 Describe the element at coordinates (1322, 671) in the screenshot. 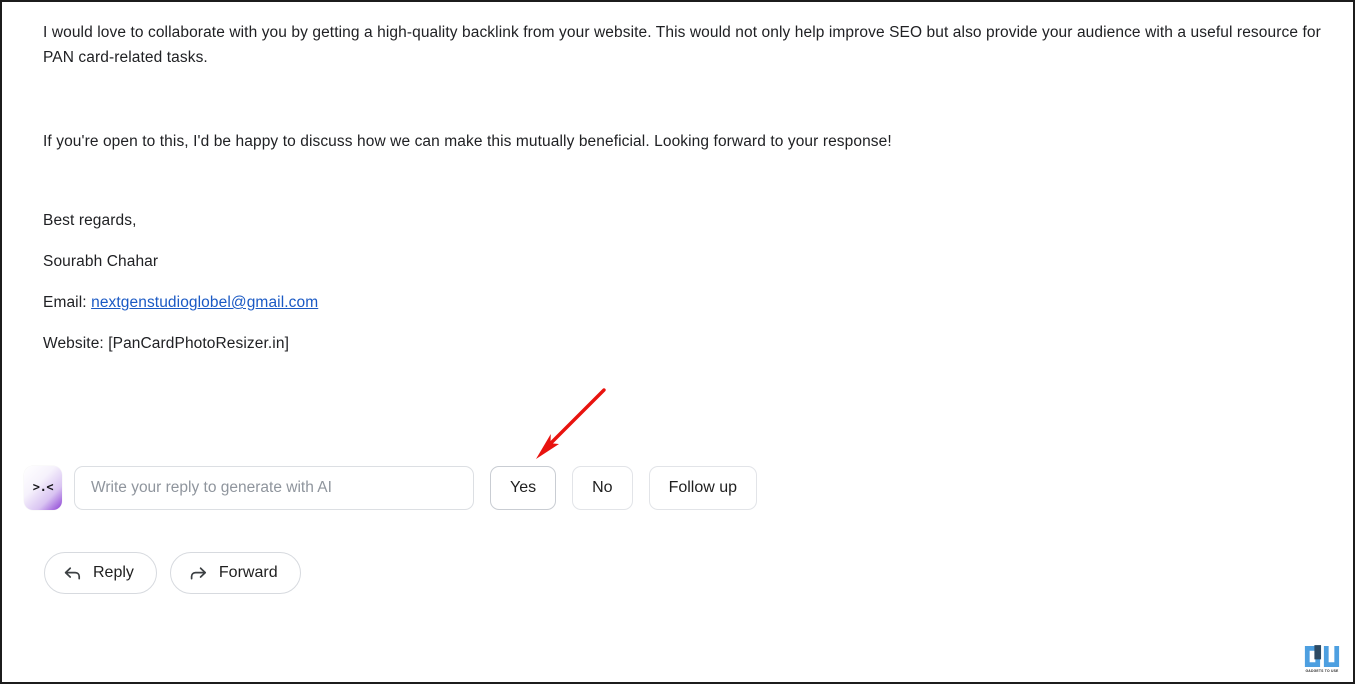

I see `watermark-text: GADGETS TO USE` at that location.